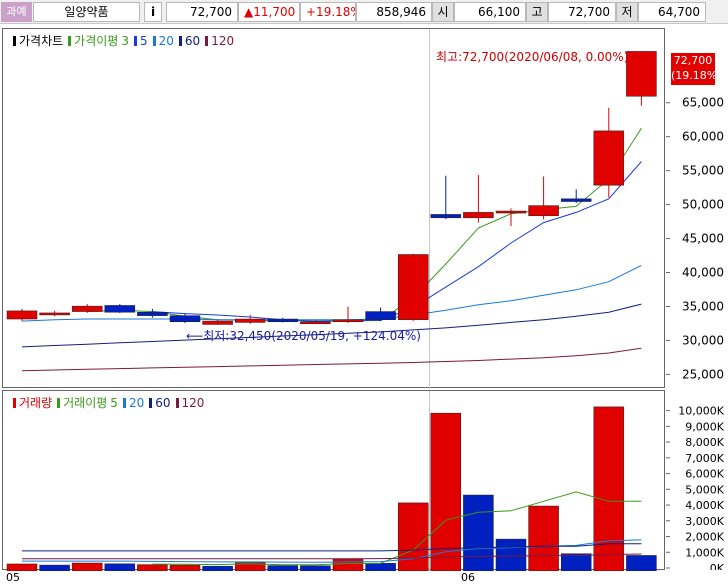  I want to click on price-tick-label: 45,000, so click(703, 239).